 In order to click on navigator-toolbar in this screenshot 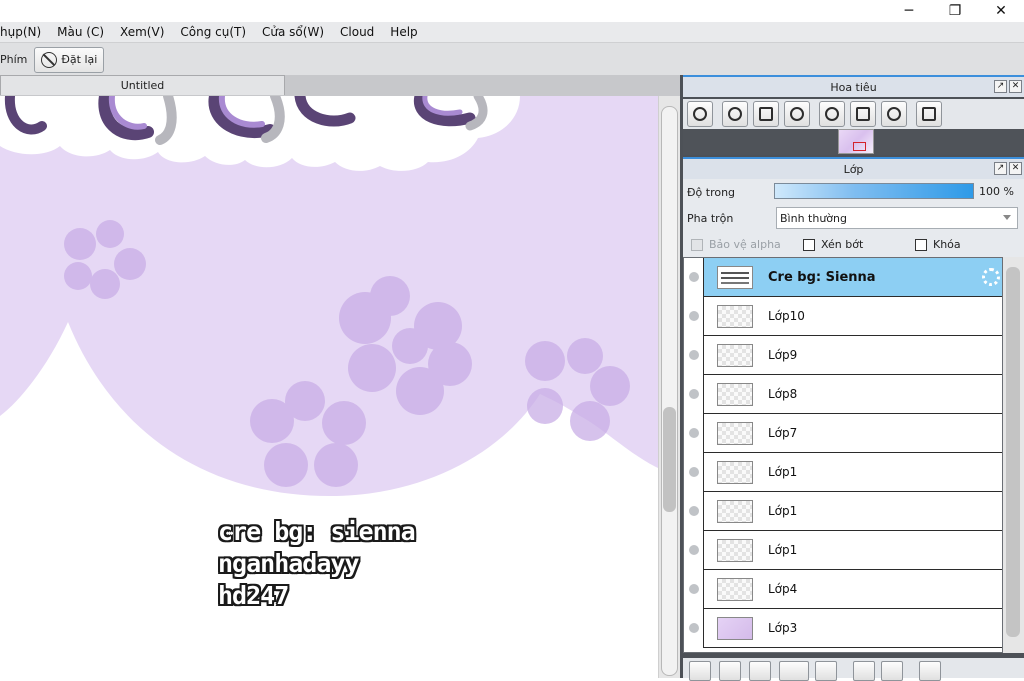, I will do `click(853, 114)`.